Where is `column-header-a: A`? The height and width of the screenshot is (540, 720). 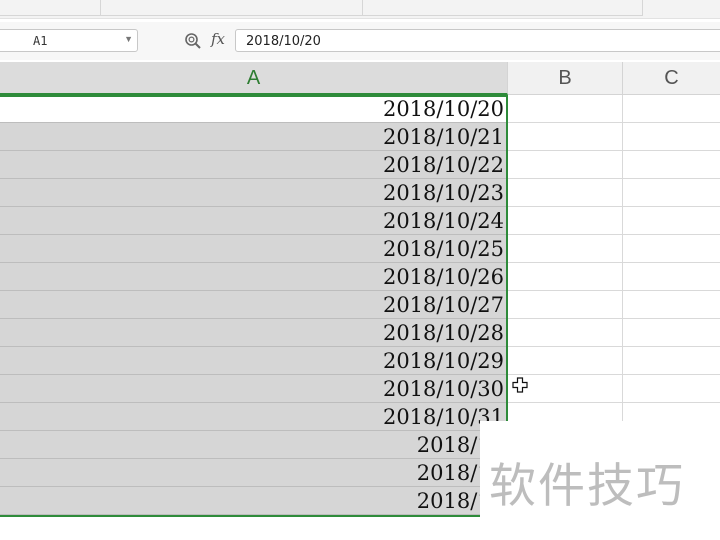
column-header-a: A is located at coordinates (254, 78).